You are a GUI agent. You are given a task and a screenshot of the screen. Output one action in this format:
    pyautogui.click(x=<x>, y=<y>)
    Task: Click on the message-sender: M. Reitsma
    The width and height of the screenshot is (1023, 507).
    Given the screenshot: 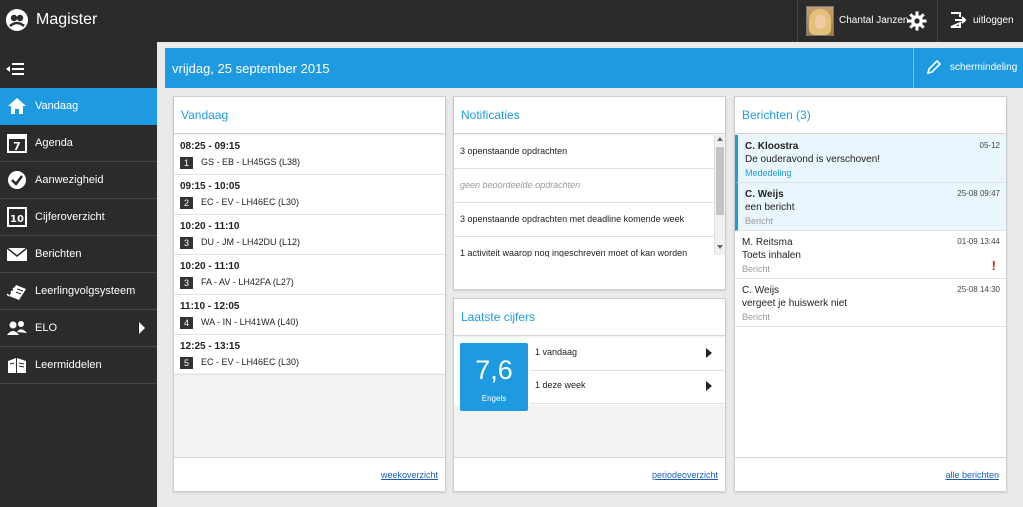 What is the action you would take?
    pyautogui.click(x=767, y=242)
    